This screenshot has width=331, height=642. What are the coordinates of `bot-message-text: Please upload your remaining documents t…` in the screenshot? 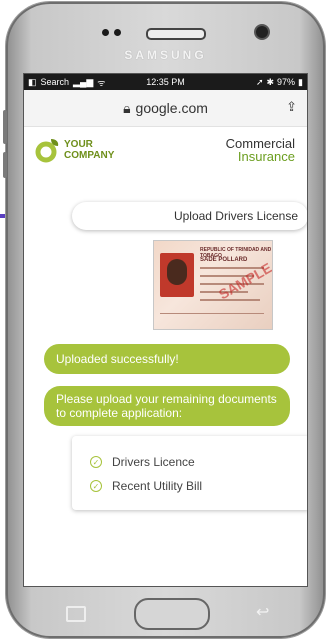 It's located at (166, 406).